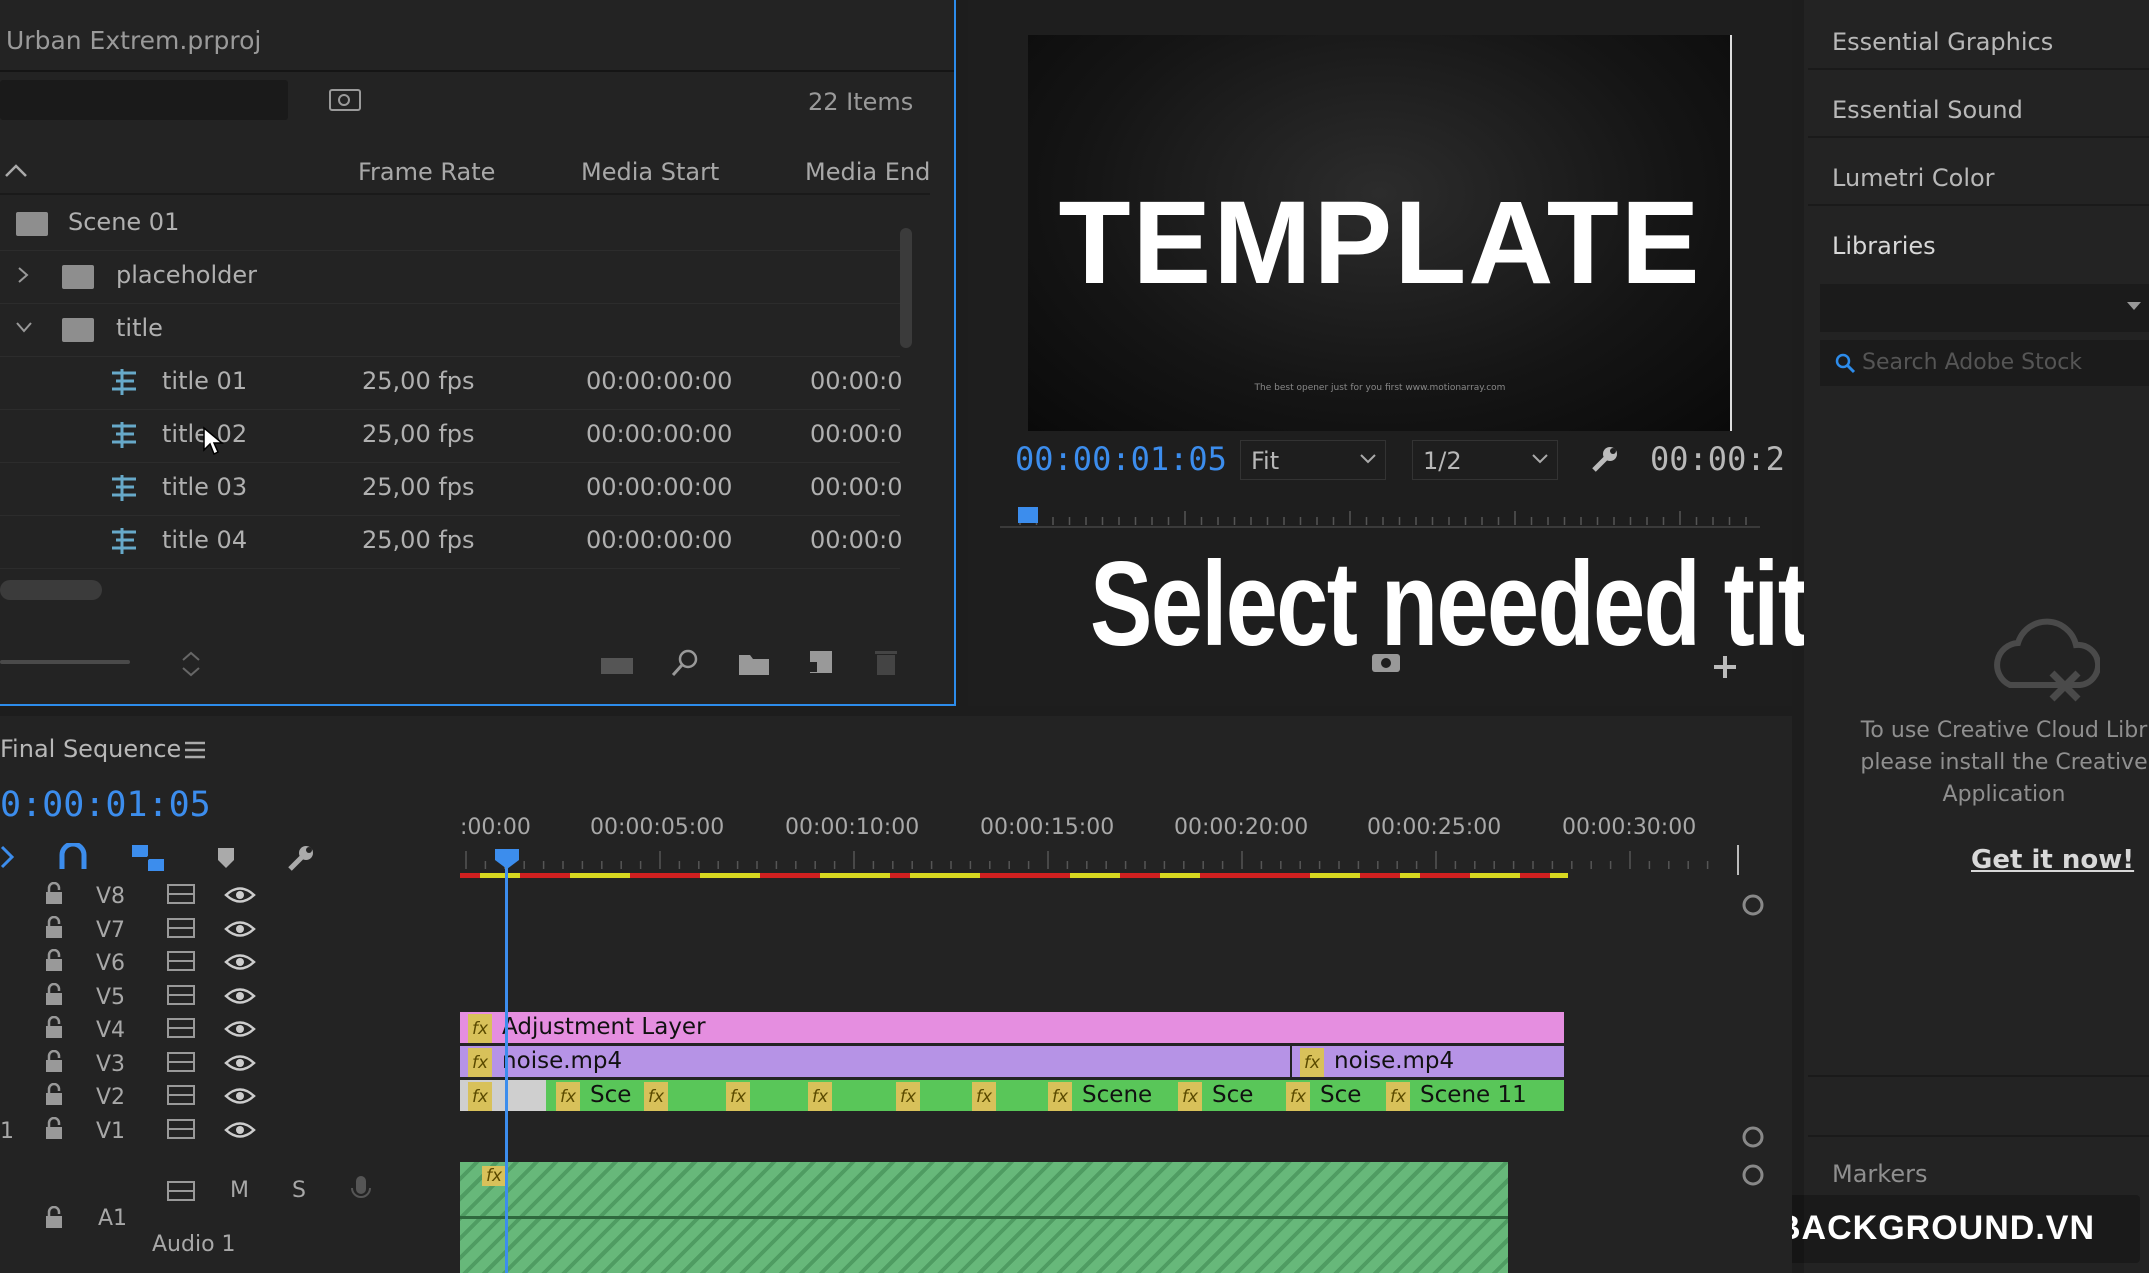  What do you see at coordinates (24, 327) in the screenshot?
I see `chevron-down-icon` at bounding box center [24, 327].